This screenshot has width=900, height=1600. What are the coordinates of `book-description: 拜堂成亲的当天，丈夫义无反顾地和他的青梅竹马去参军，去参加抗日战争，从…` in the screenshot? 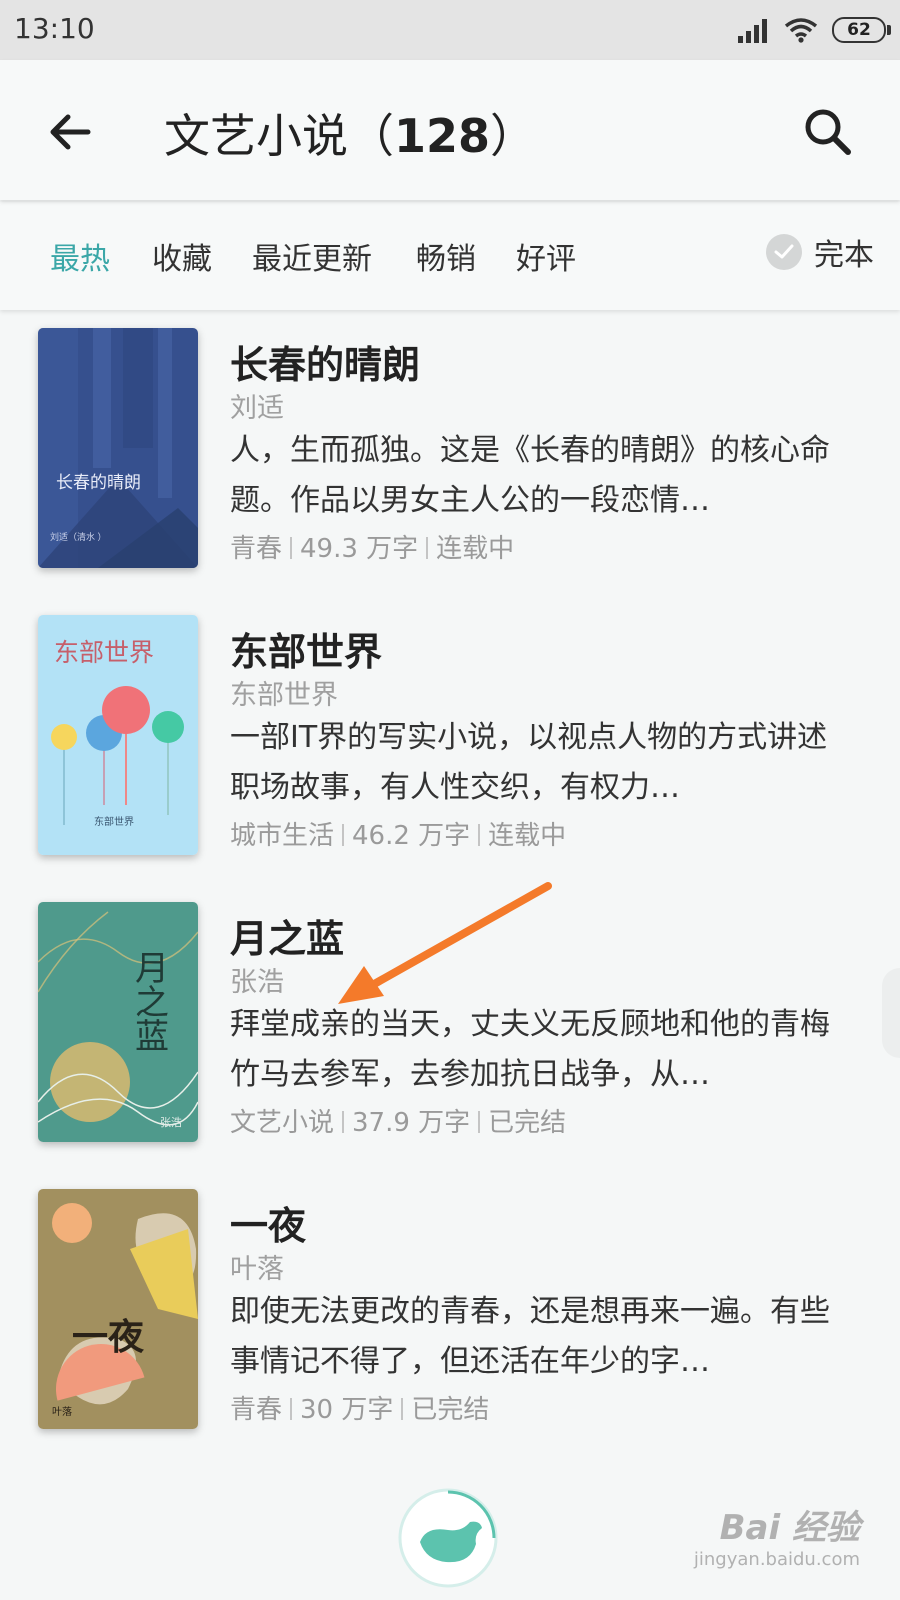 It's located at (530, 1049).